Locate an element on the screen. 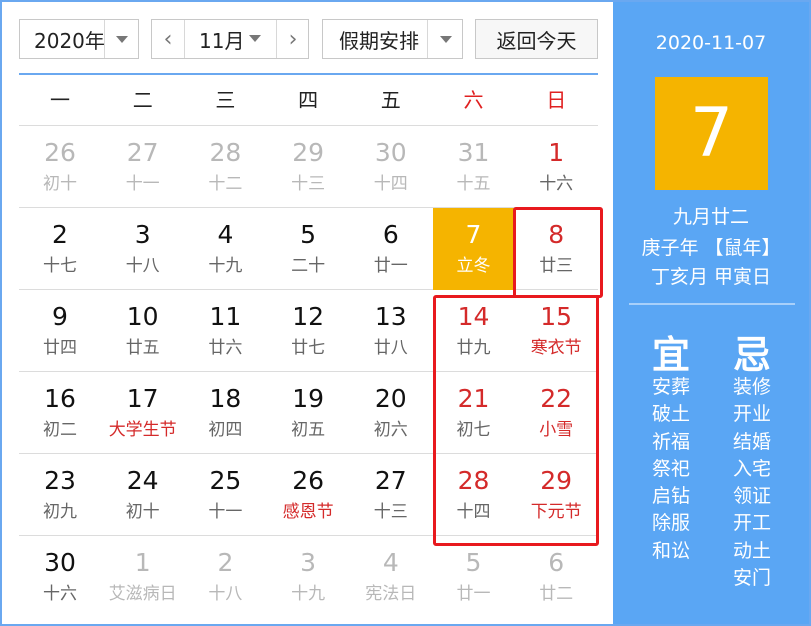  next-month-button: › is located at coordinates (293, 39).